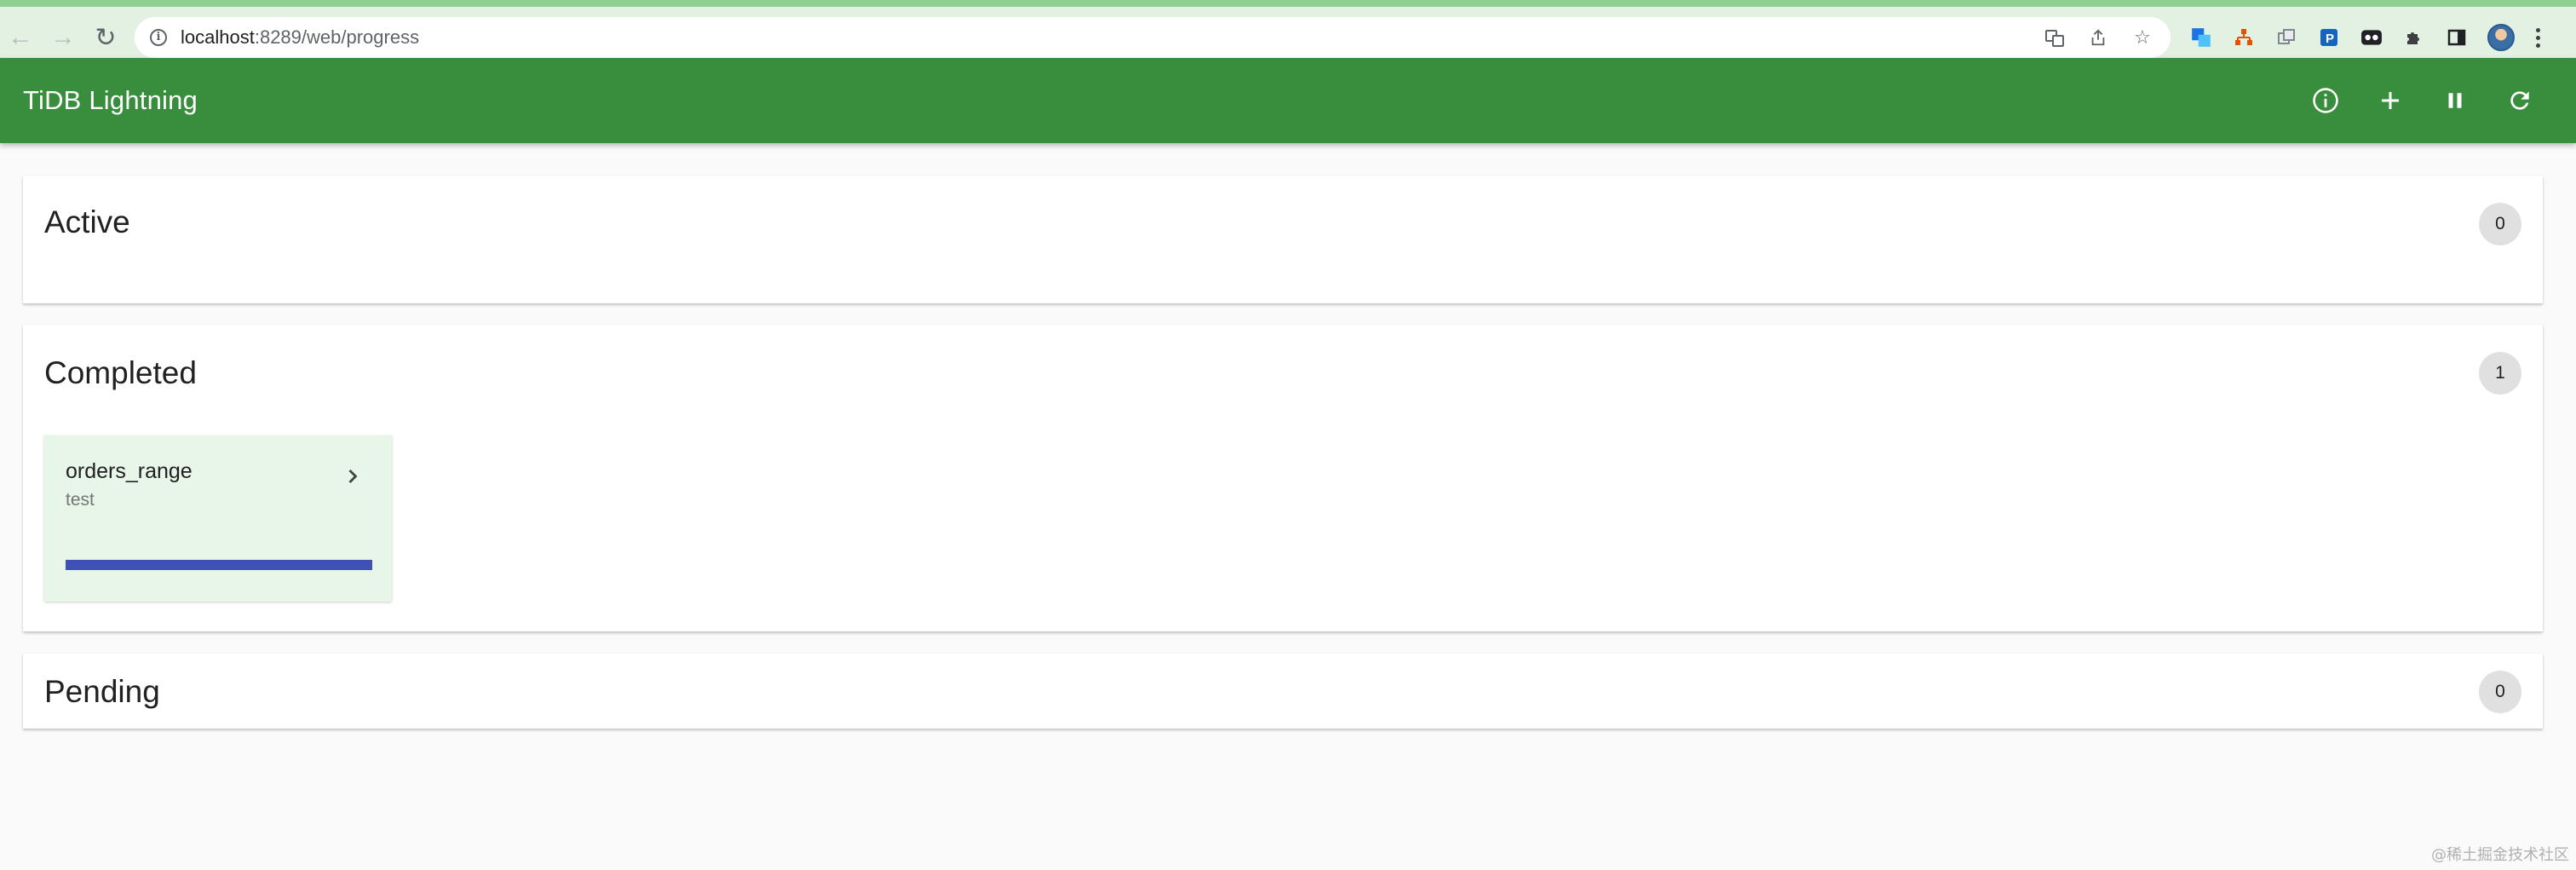  What do you see at coordinates (2500, 373) in the screenshot?
I see `completed-count-badge: 1` at bounding box center [2500, 373].